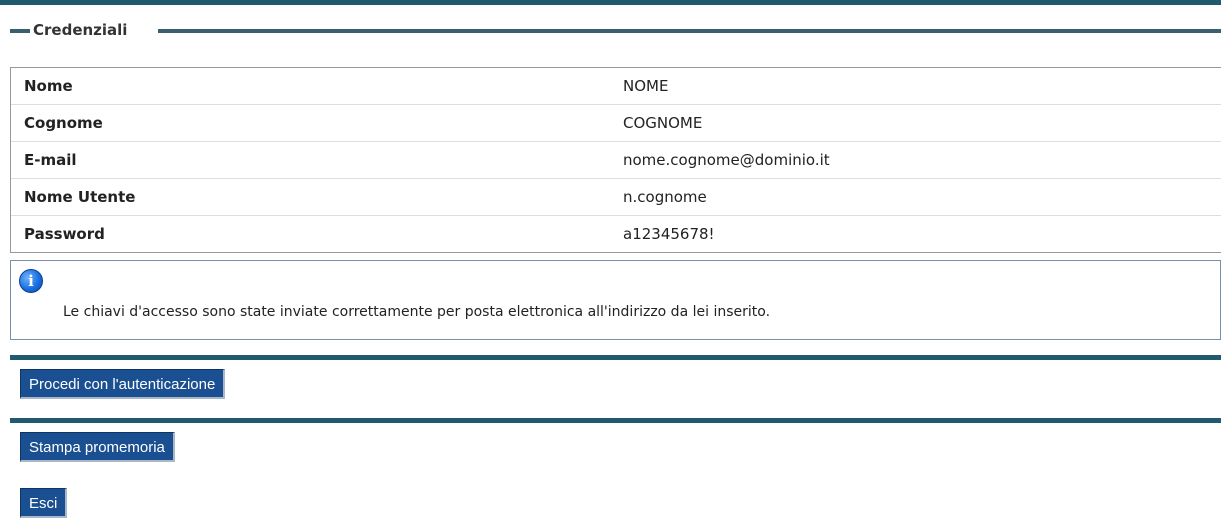  I want to click on credential-row-password: Password a12345678!, so click(616, 234).